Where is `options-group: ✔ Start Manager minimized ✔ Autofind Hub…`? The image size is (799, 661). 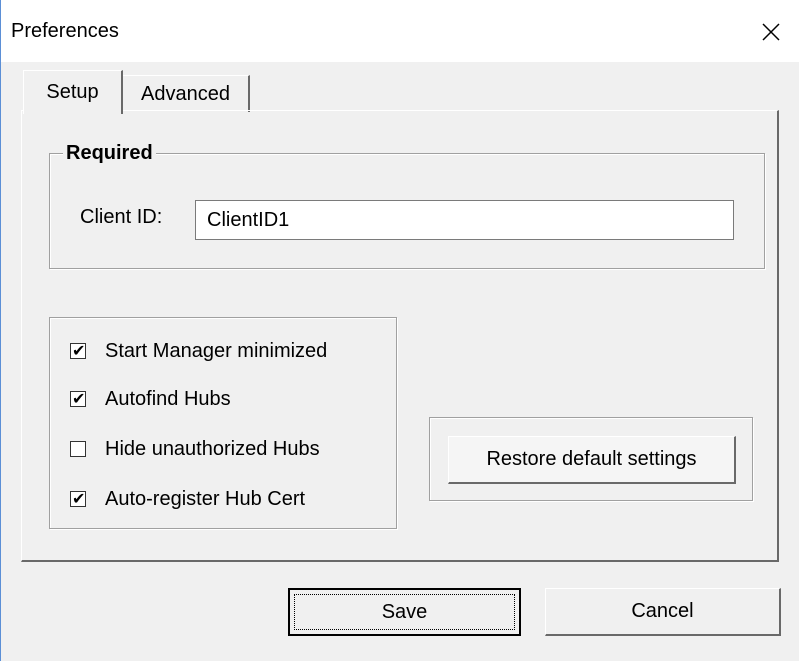
options-group: ✔ Start Manager minimized ✔ Autofind Hub… is located at coordinates (223, 423).